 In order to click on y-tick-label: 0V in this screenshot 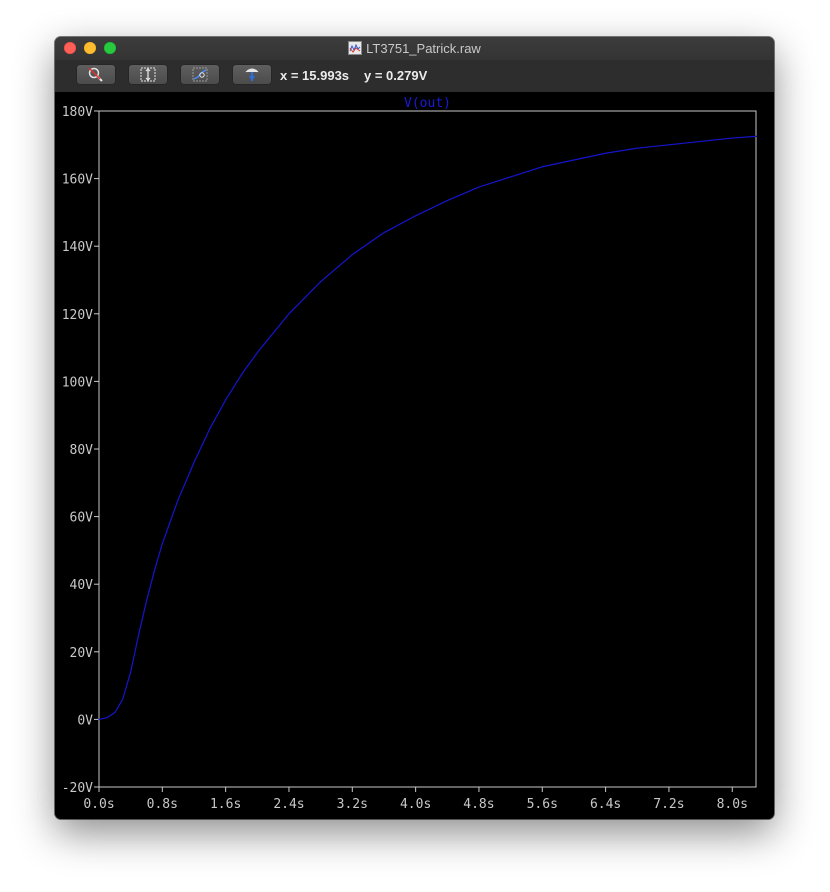, I will do `click(85, 720)`.